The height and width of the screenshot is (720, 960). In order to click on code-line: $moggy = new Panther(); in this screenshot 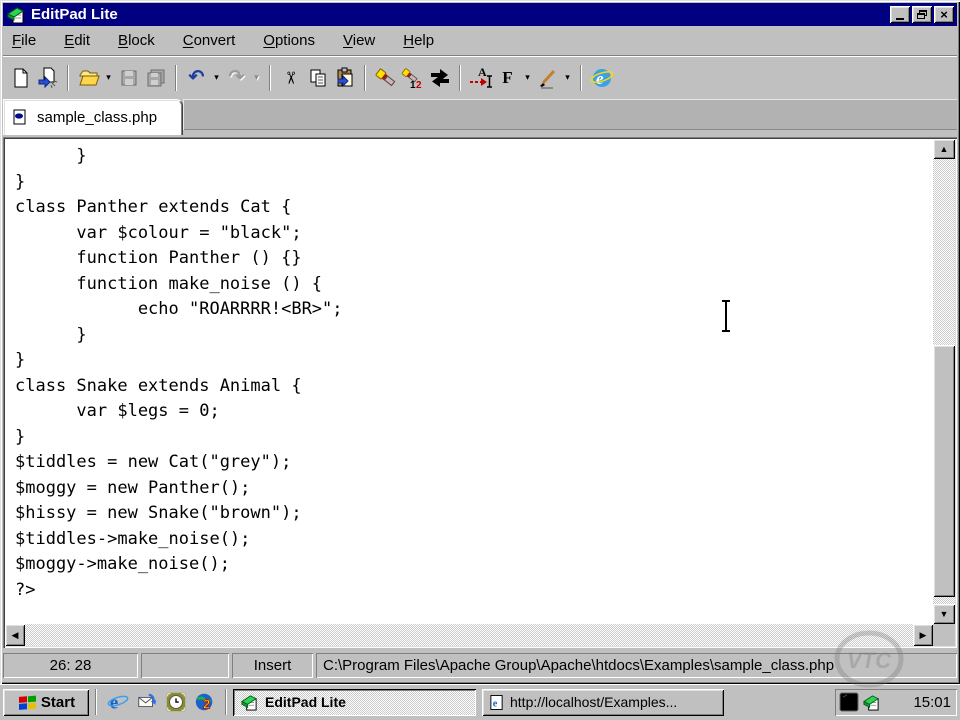, I will do `click(133, 487)`.